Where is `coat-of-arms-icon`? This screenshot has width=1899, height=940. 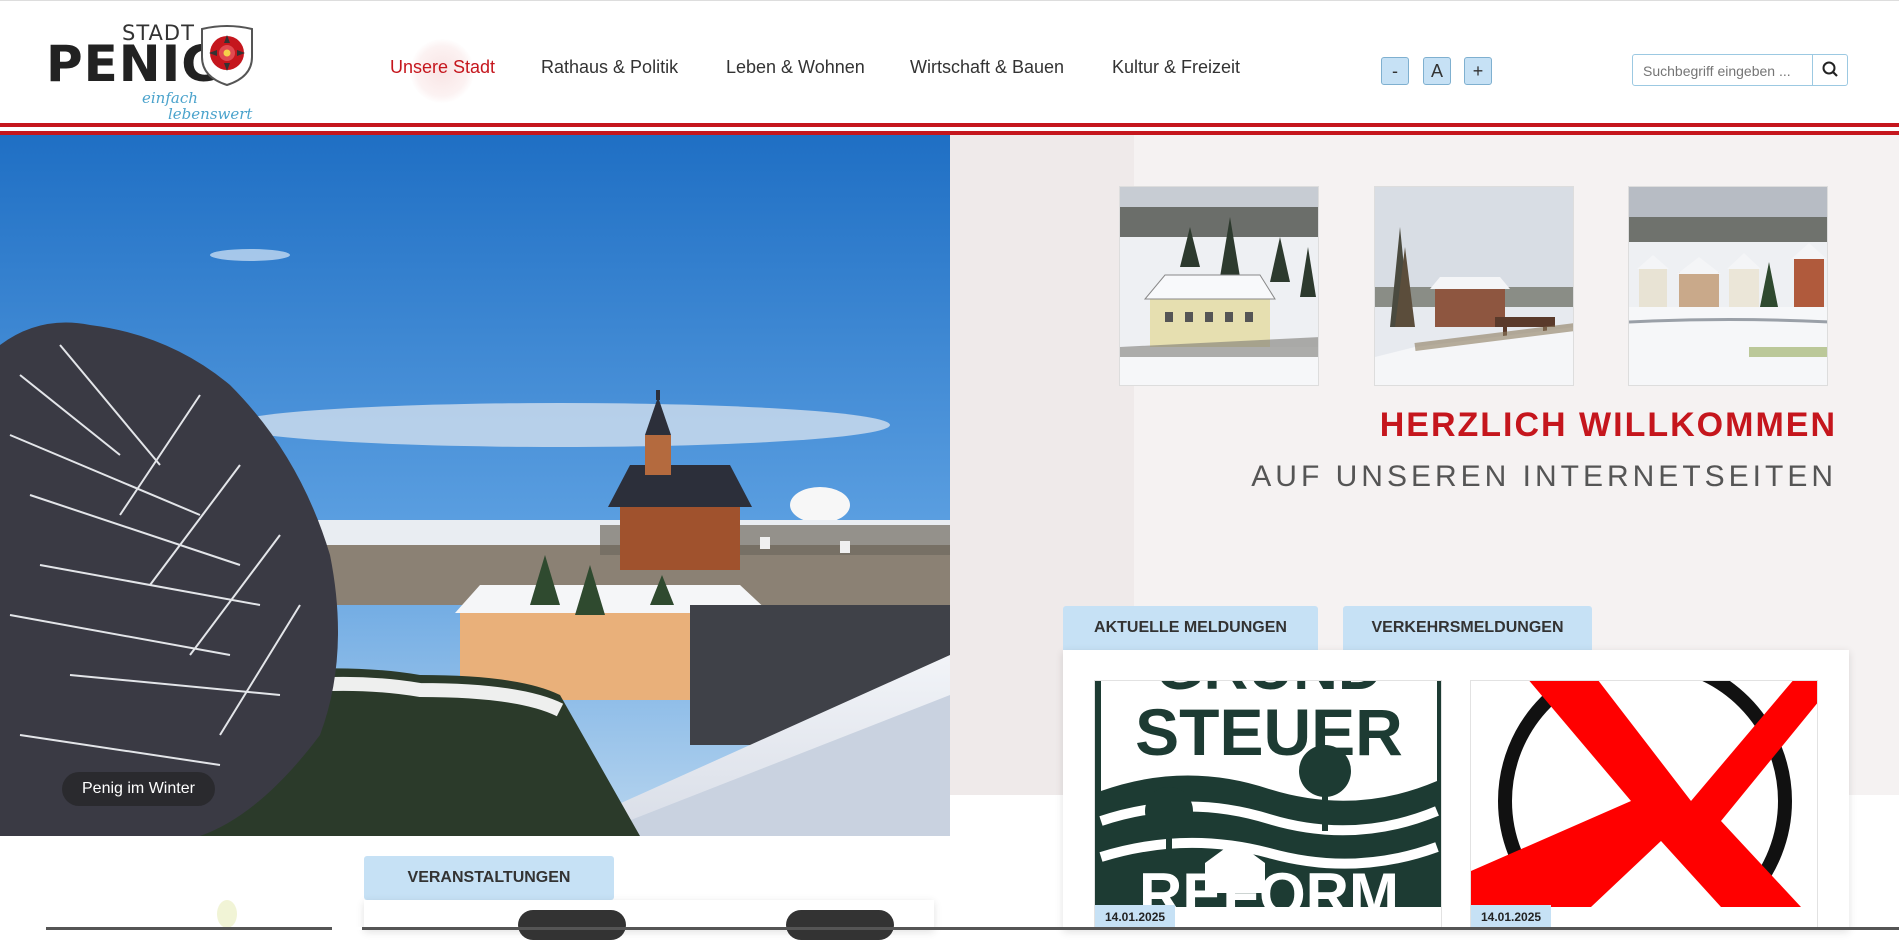
coat-of-arms-icon is located at coordinates (227, 56).